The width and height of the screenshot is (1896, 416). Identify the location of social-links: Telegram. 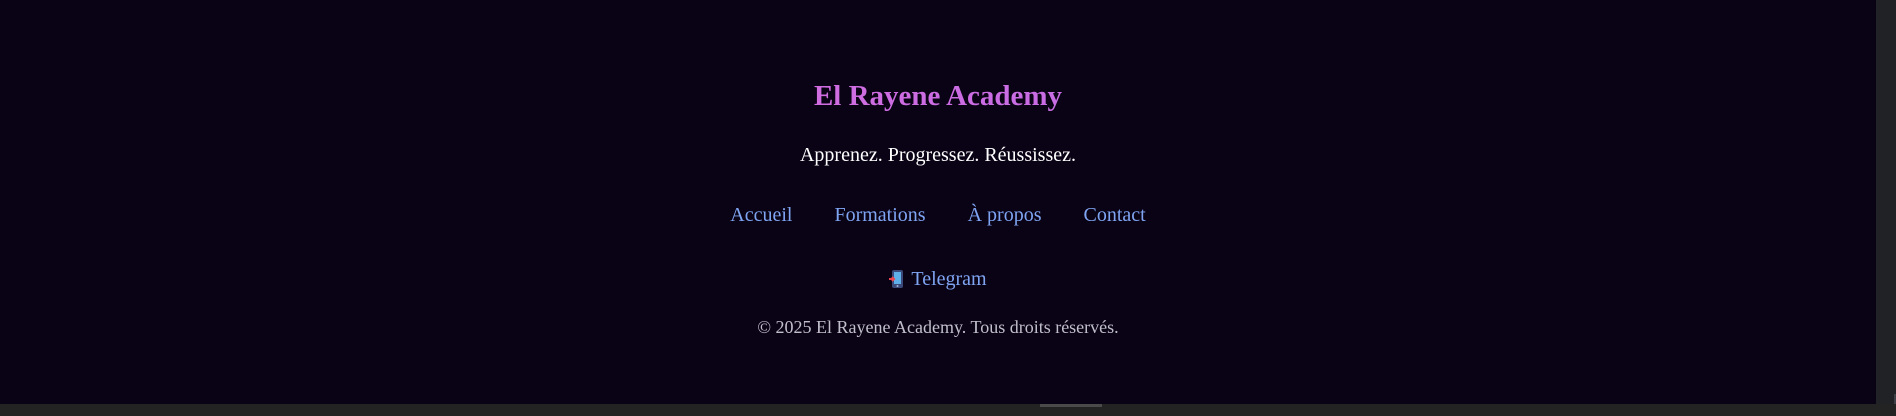
(938, 279).